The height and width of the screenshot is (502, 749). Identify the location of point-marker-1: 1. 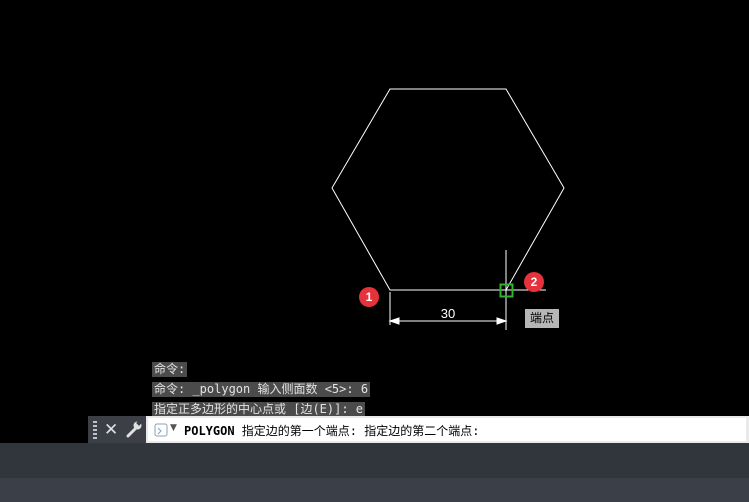
(369, 297).